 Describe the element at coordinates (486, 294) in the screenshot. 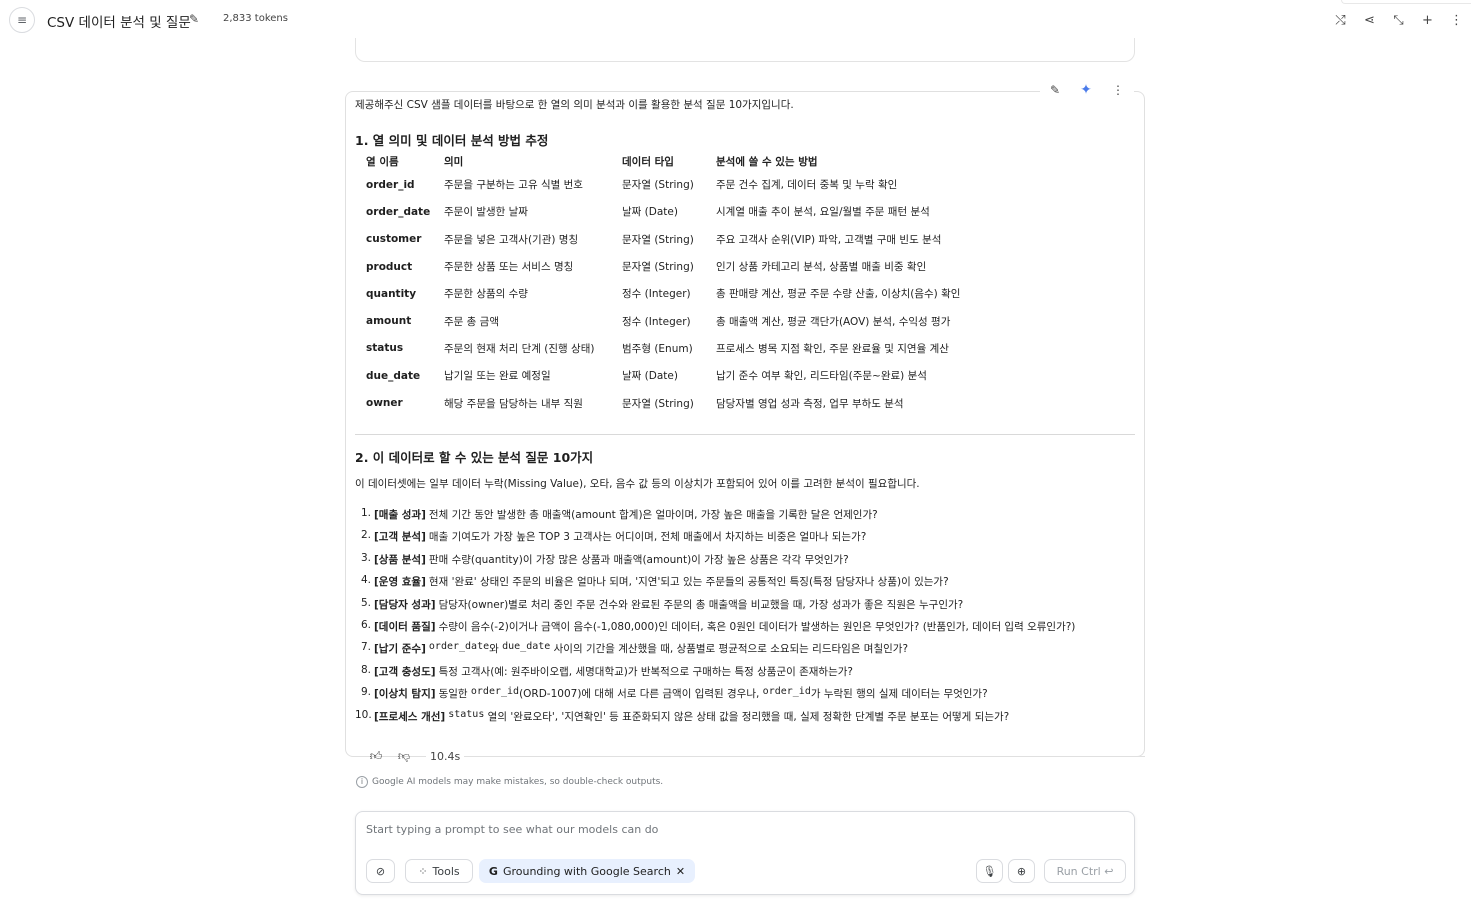

I see `table-cell: 주문한 상품의 수량` at that location.